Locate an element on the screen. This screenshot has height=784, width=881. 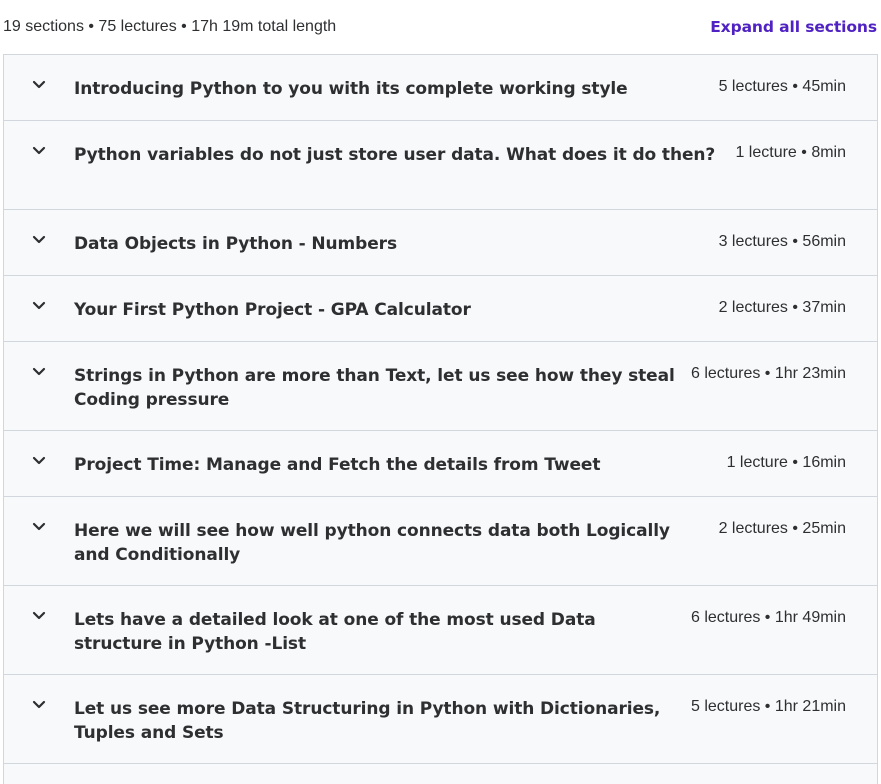
section-meta: 5 lectures • 45min is located at coordinates (782, 86).